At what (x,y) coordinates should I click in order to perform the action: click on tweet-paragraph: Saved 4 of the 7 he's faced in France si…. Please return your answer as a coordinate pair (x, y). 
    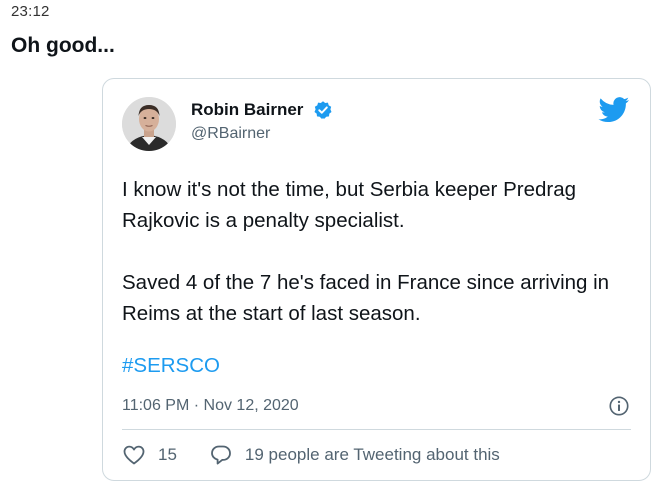
    Looking at the image, I should click on (366, 298).